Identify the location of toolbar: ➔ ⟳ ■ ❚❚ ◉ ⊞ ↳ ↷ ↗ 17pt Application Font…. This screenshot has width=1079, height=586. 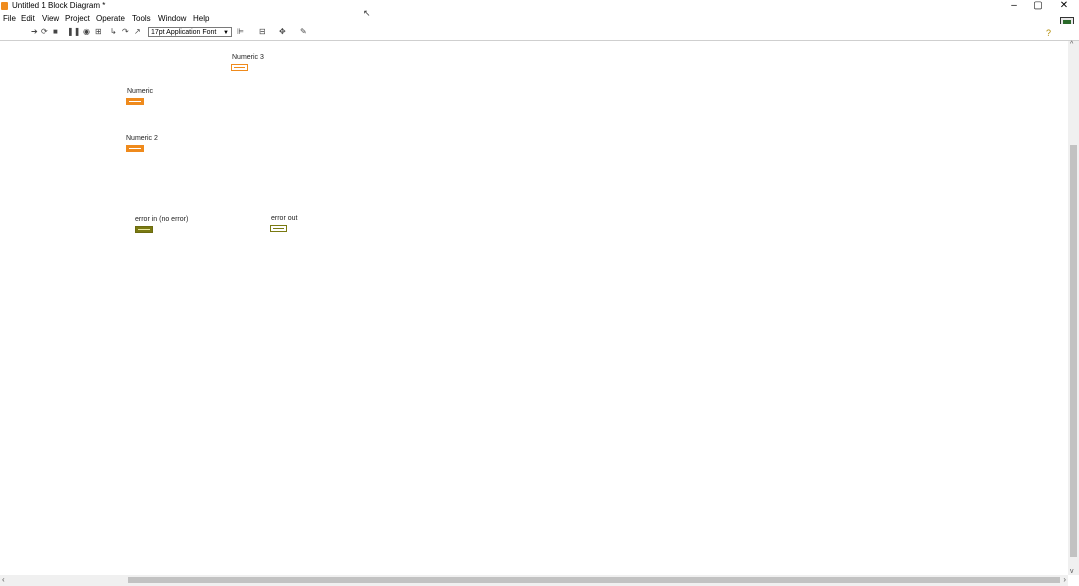
(539, 32).